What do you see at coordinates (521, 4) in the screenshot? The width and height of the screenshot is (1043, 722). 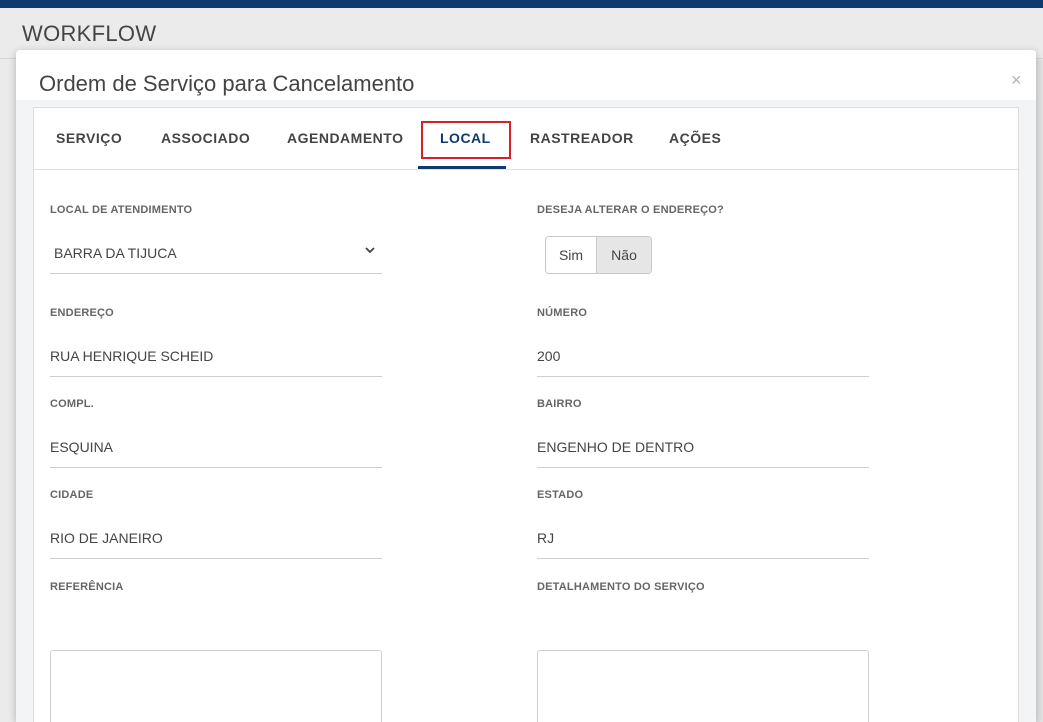 I see `top-brand-bar` at bounding box center [521, 4].